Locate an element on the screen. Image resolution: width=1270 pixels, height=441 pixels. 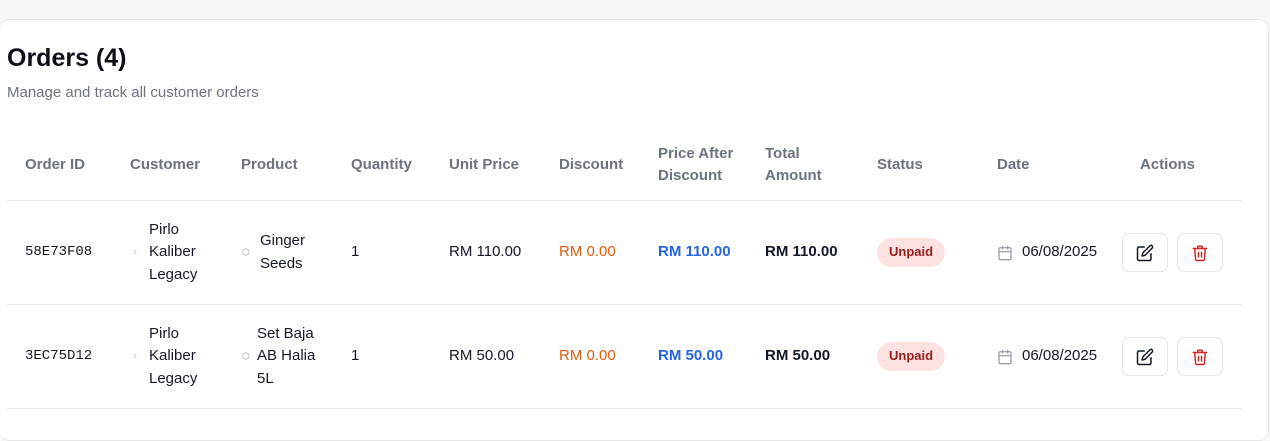
product-cell: ⬡ Ginger Seeds is located at coordinates (278, 252).